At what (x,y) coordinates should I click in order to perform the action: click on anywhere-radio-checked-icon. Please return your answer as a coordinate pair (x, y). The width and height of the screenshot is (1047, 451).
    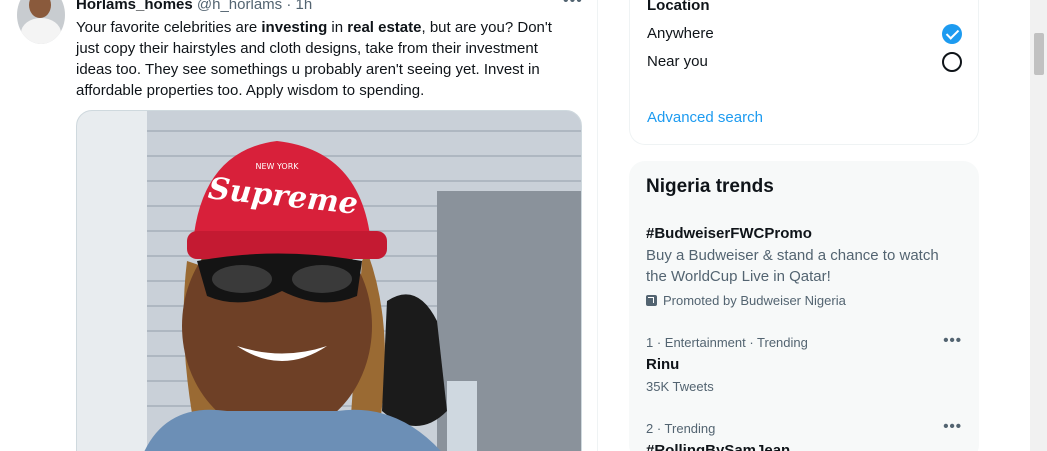
    Looking at the image, I should click on (952, 34).